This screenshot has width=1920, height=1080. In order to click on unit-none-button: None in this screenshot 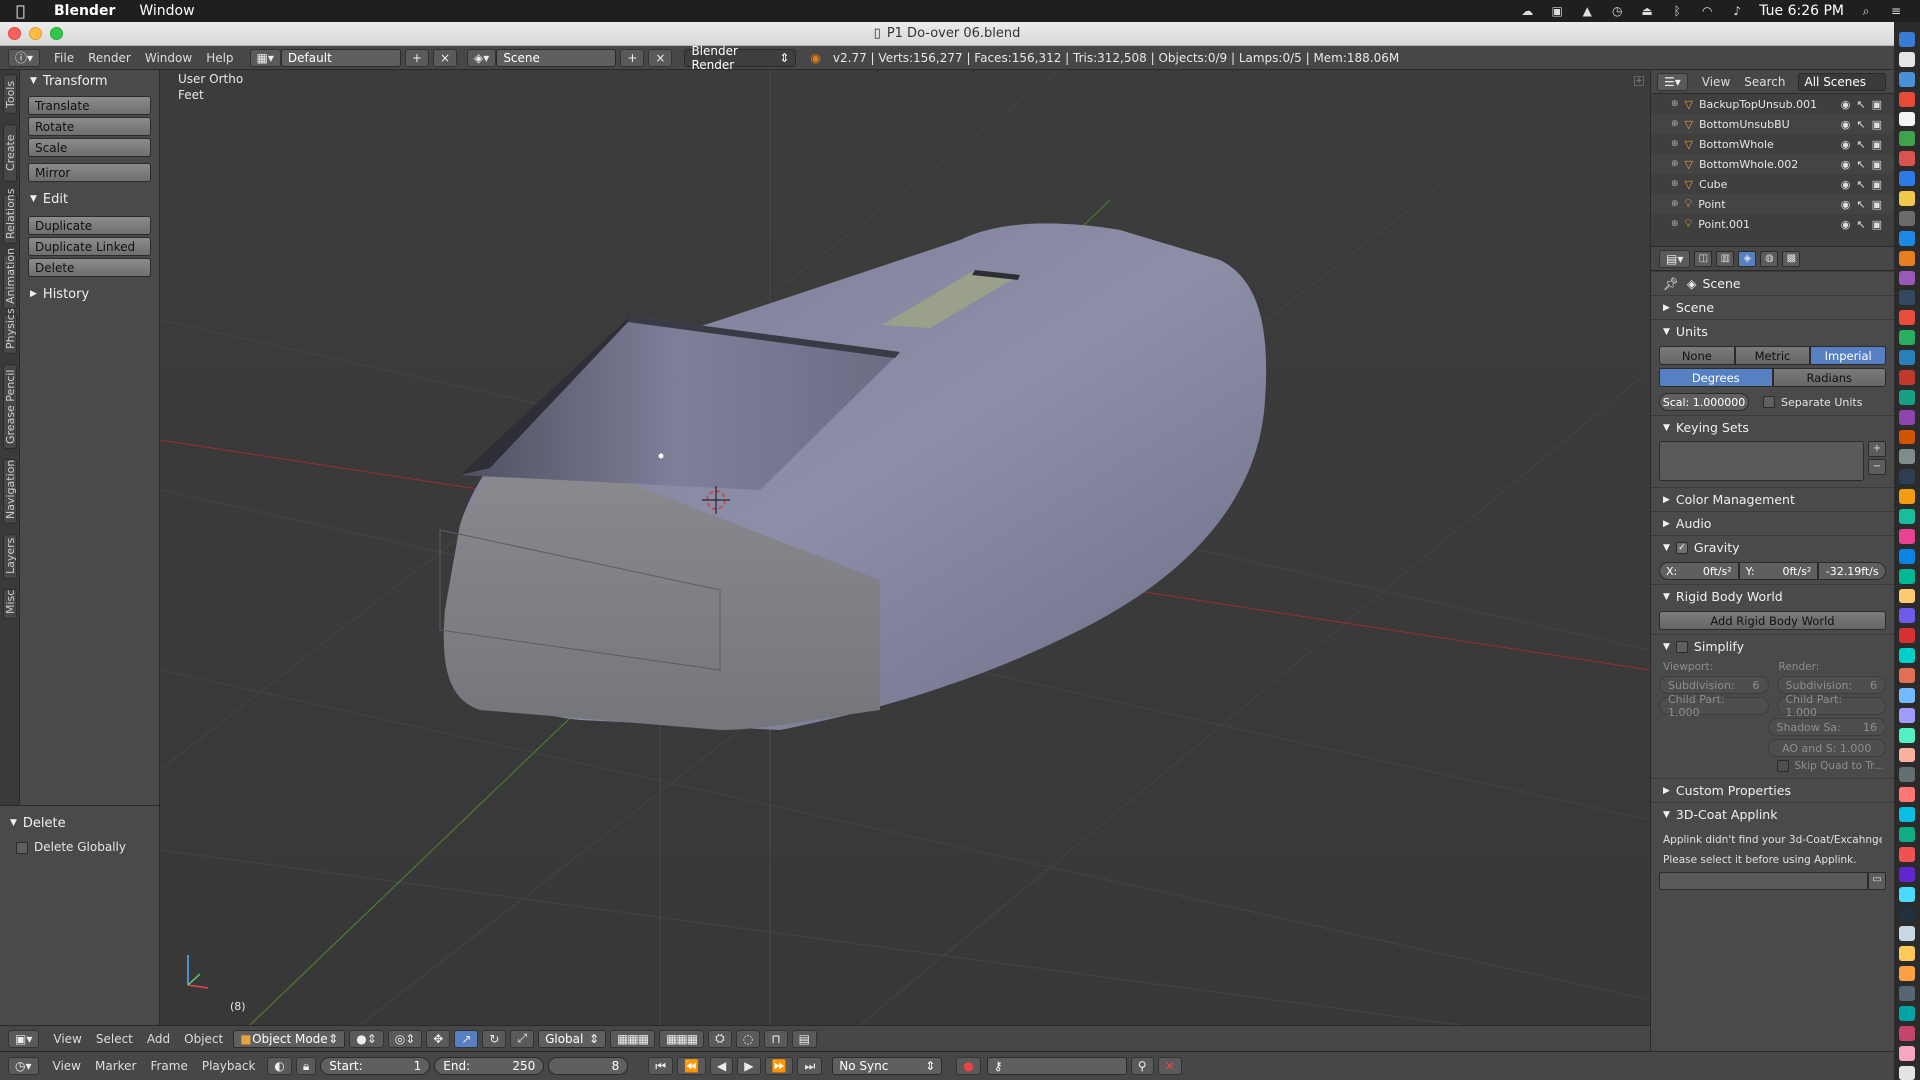, I will do `click(1697, 355)`.